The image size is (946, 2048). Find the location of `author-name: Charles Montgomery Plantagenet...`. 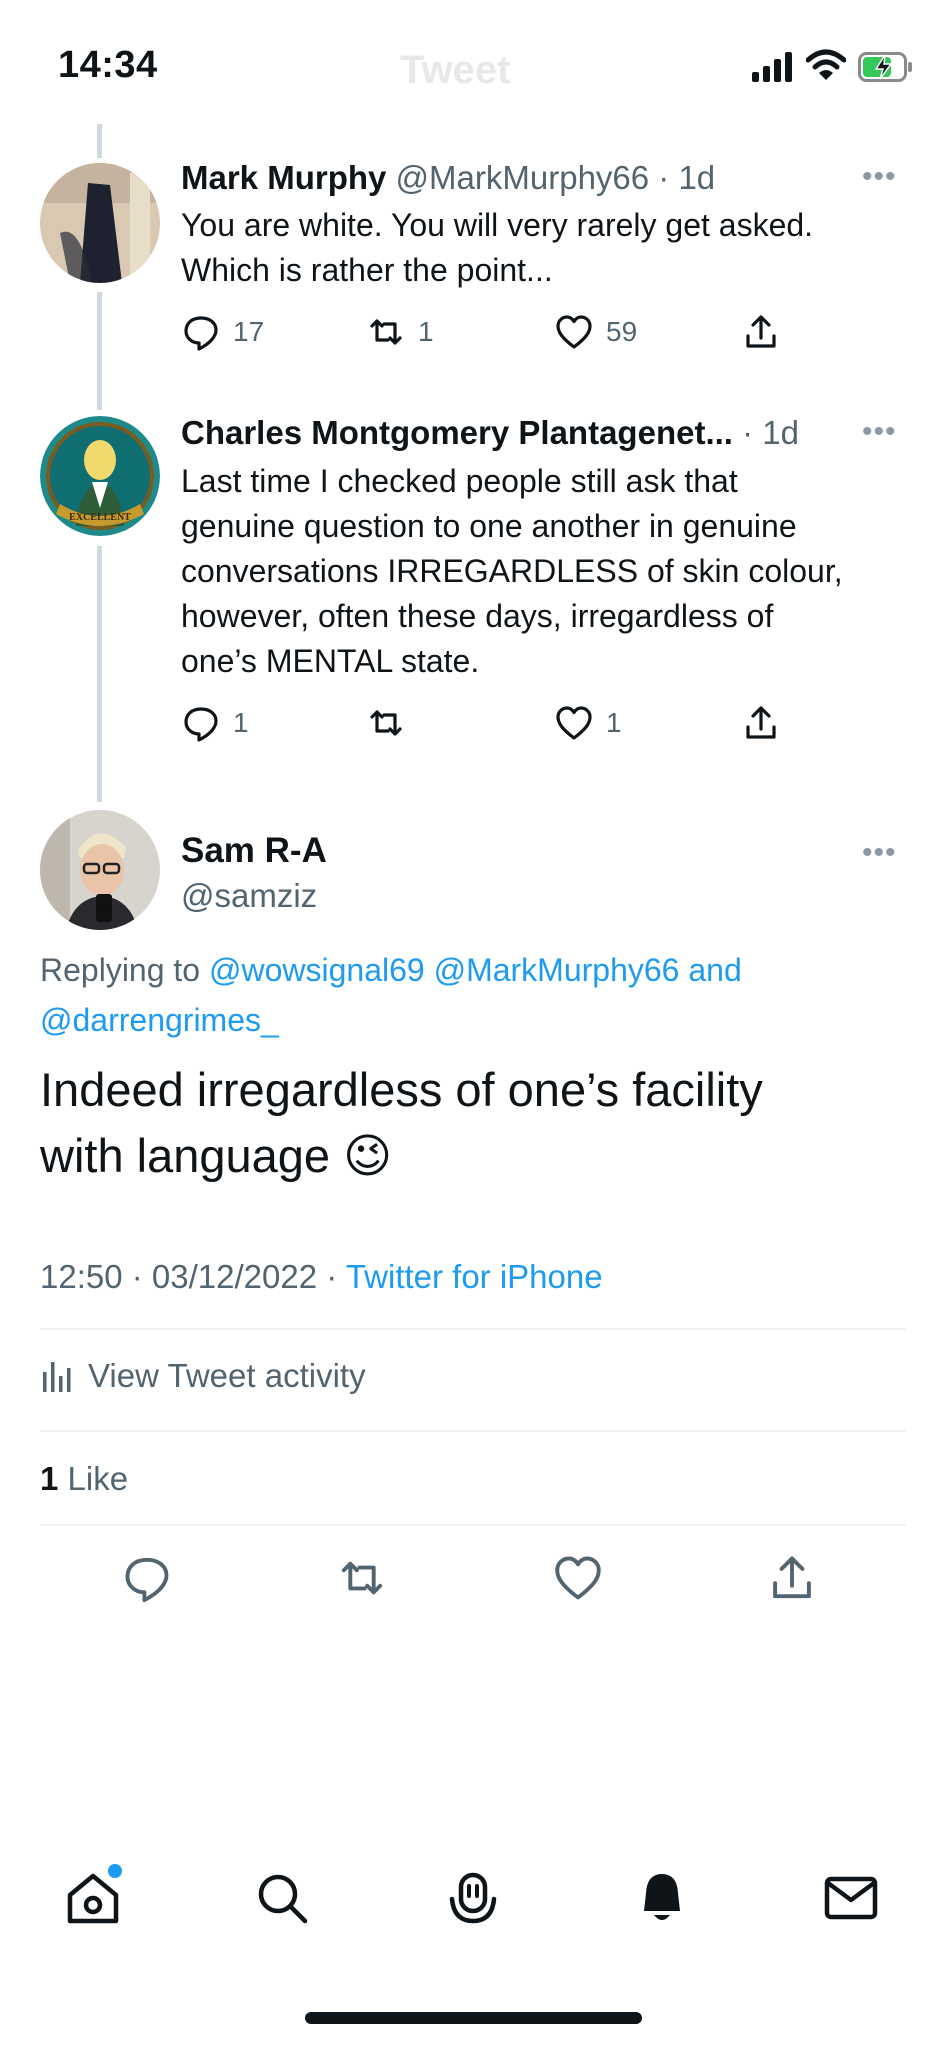

author-name: Charles Montgomery Plantagenet... is located at coordinates (457, 432).